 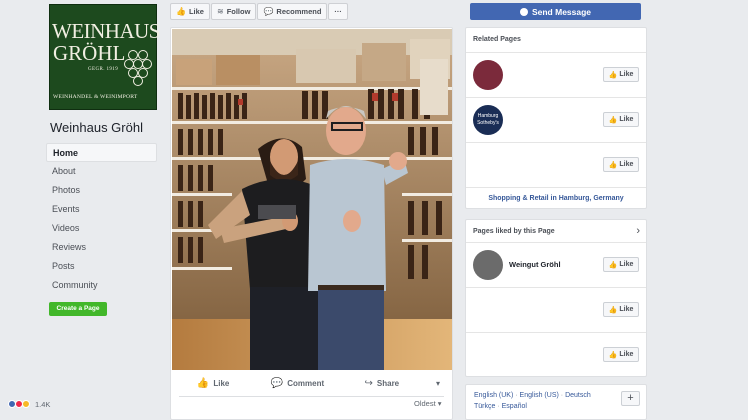 What do you see at coordinates (78, 309) in the screenshot?
I see `create-page-button: Create a Page` at bounding box center [78, 309].